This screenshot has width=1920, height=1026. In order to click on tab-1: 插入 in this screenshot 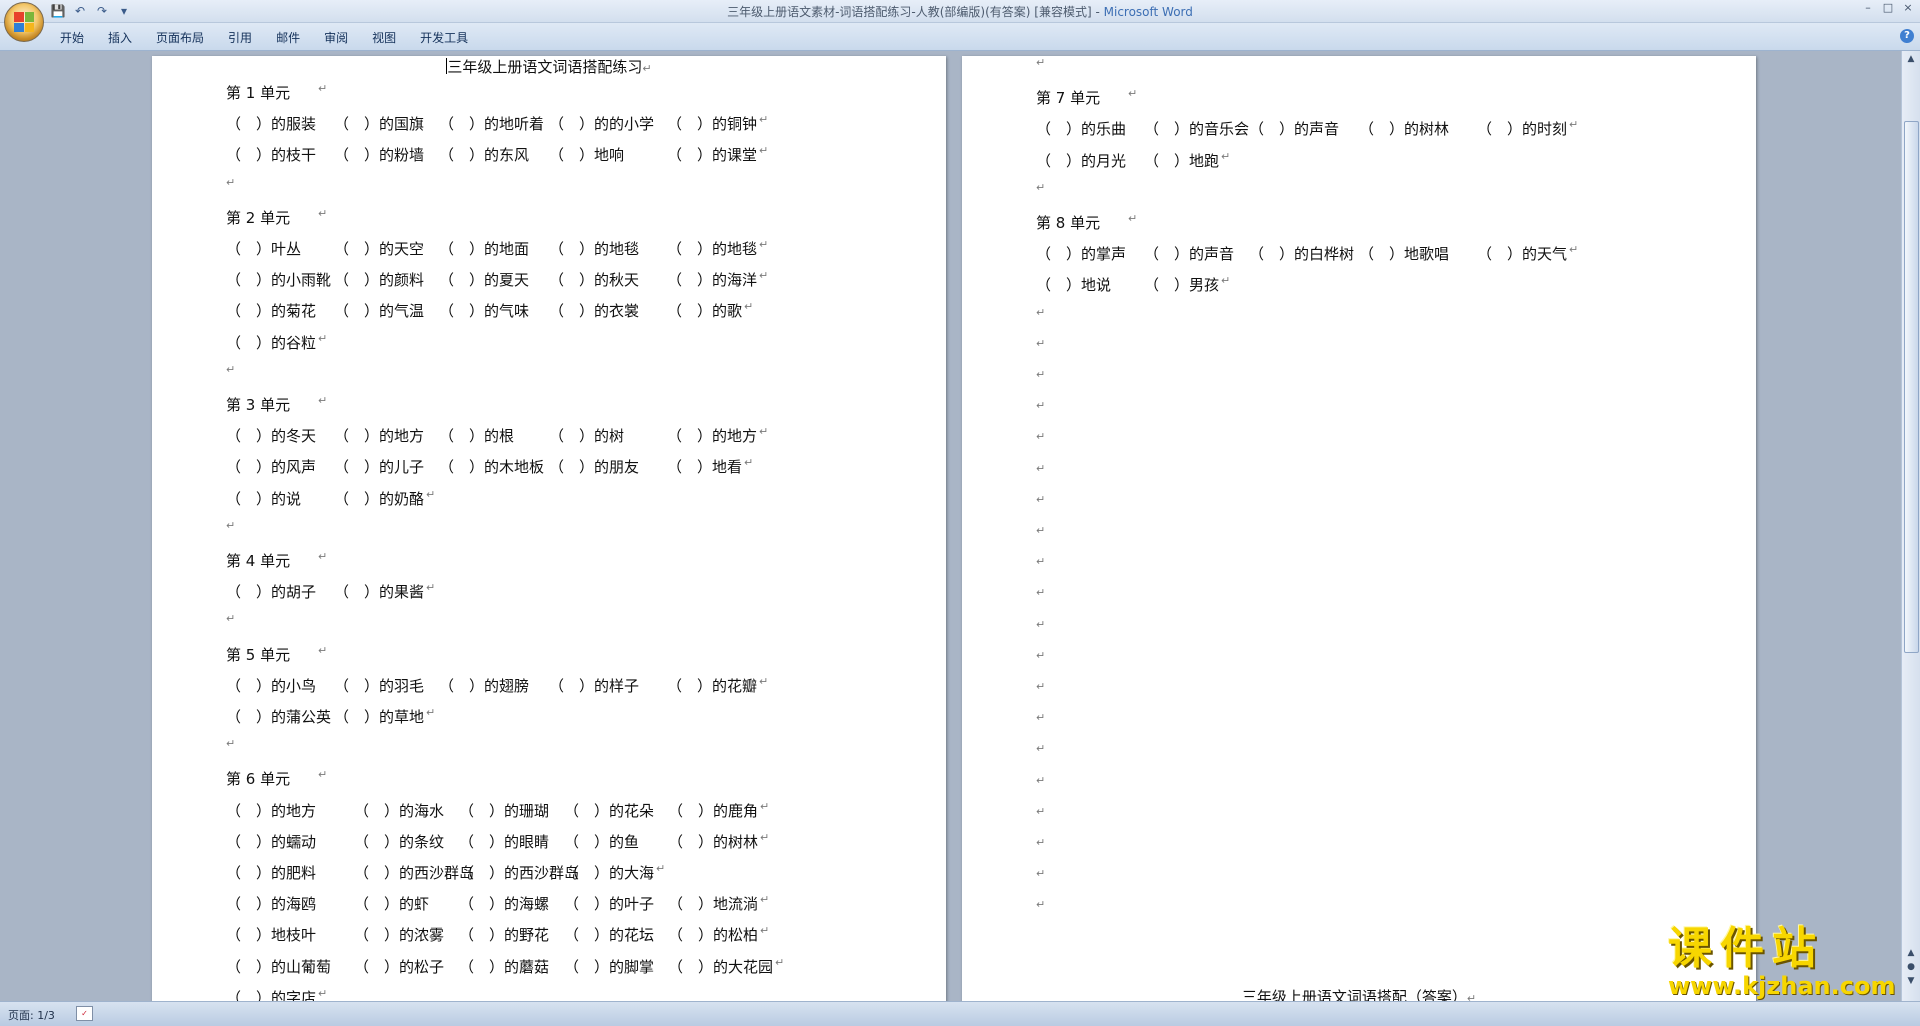, I will do `click(122, 37)`.